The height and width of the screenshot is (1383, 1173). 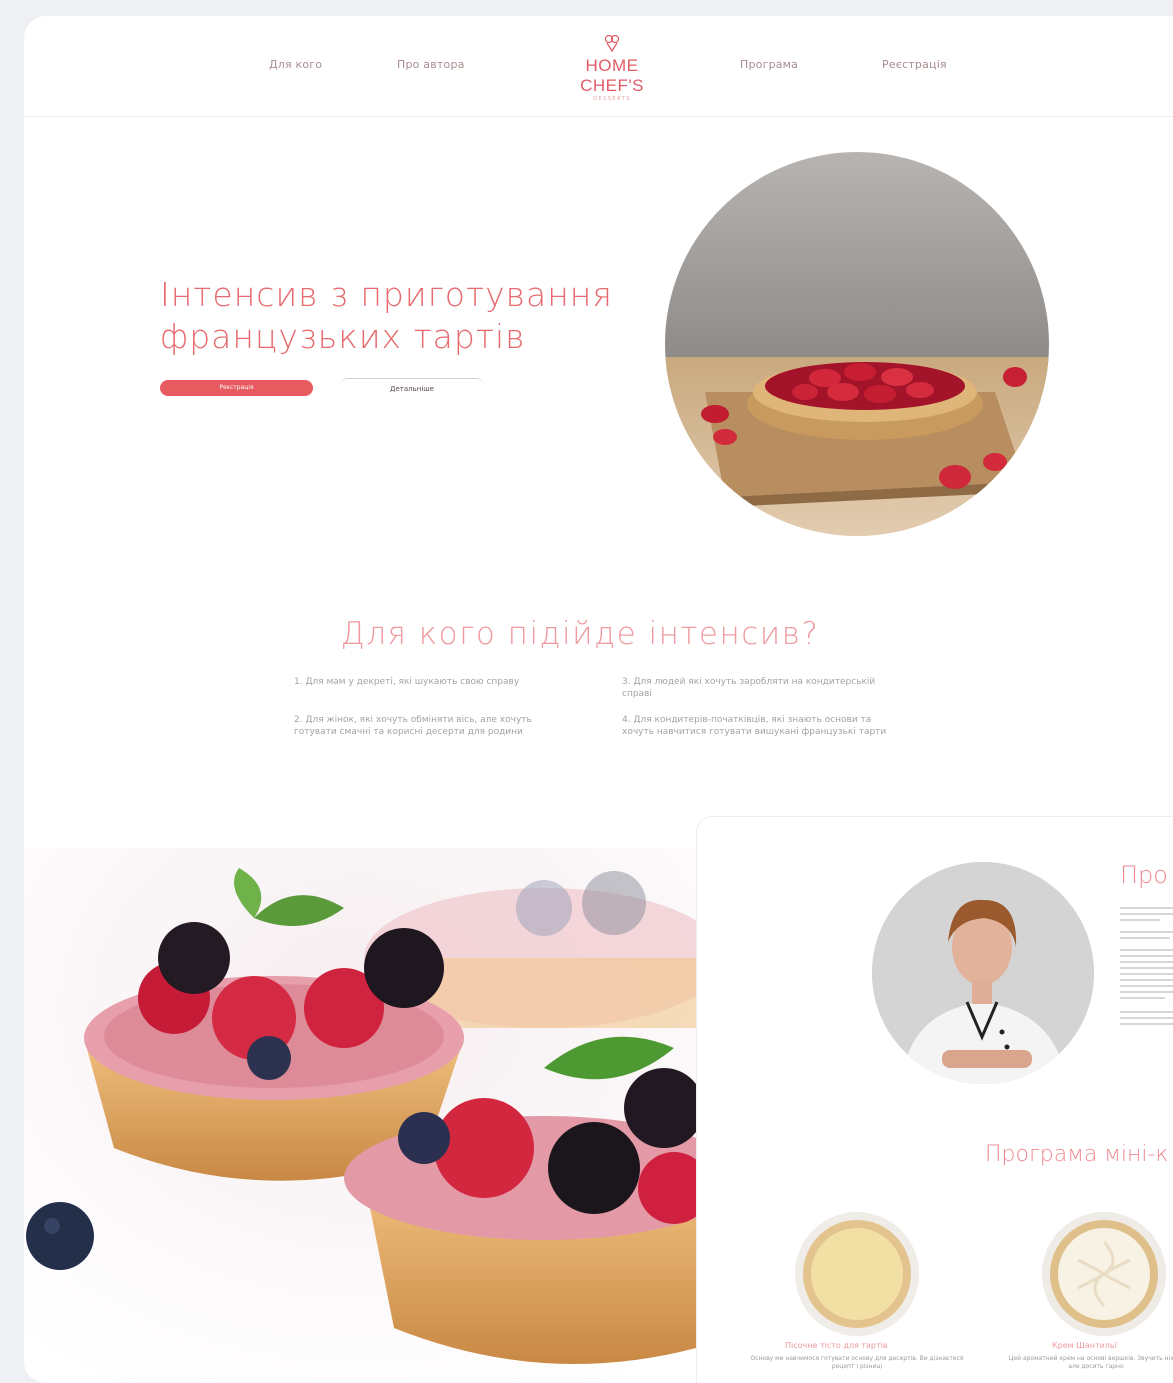 I want to click on cream-tart-illustration, so click(x=1104, y=1274).